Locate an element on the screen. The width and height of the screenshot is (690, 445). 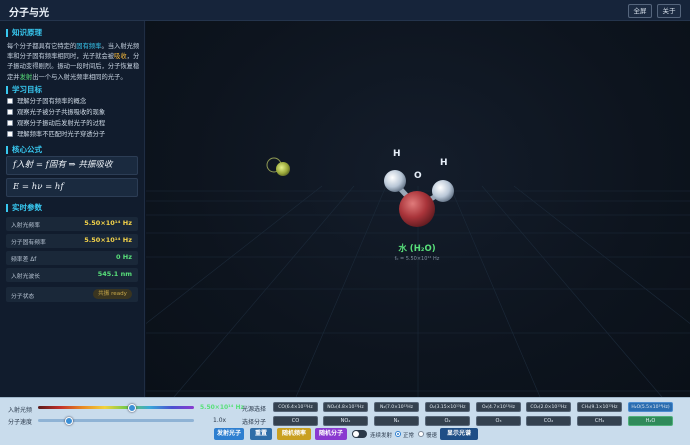
text-segment: 和分子固有频率相同时，光子就会被 is located at coordinates (64, 57).